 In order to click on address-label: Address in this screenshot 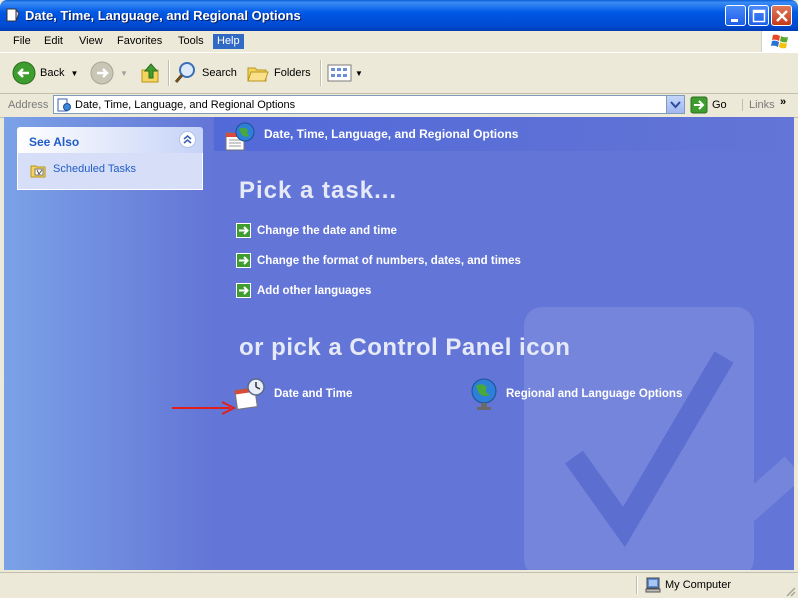, I will do `click(28, 105)`.